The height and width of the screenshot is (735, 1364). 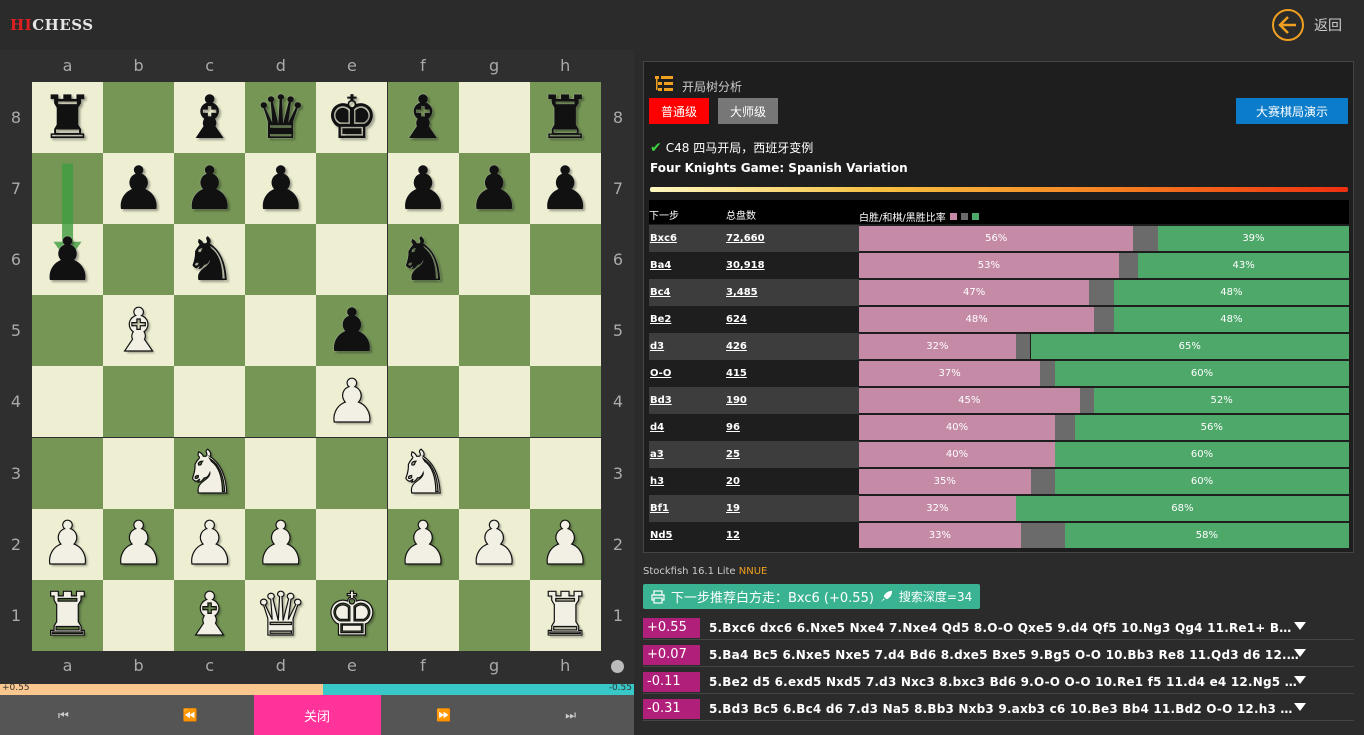 What do you see at coordinates (280, 665) in the screenshot?
I see `file-label-bottom: d` at bounding box center [280, 665].